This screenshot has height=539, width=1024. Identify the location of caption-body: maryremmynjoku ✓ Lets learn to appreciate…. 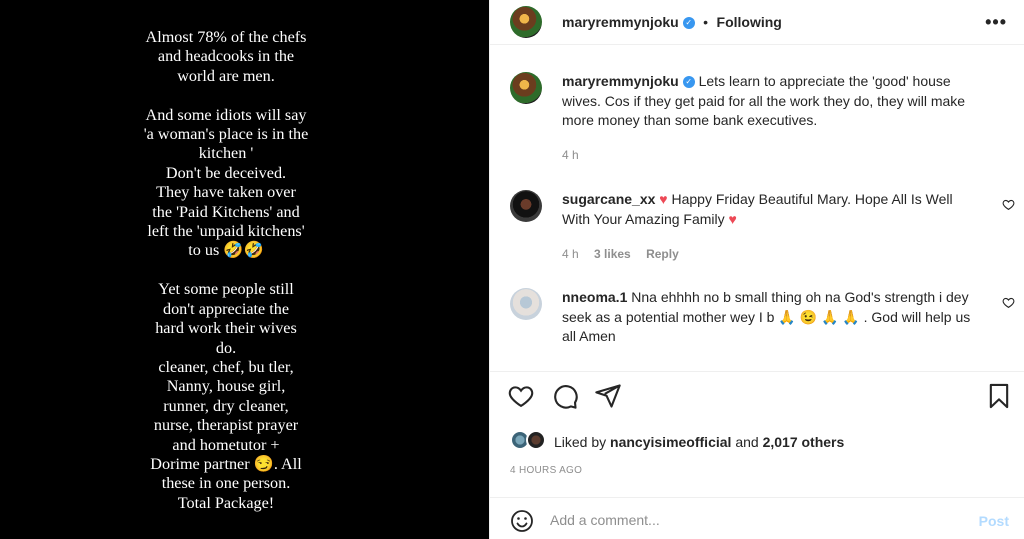
(772, 101).